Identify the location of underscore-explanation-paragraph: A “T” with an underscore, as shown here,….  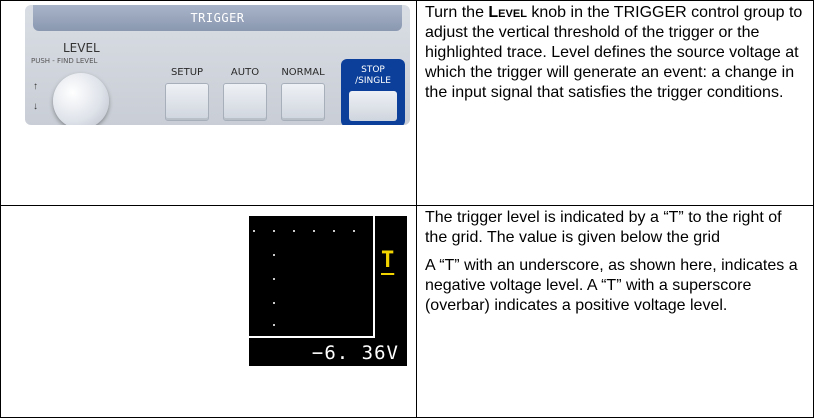
(611, 285).